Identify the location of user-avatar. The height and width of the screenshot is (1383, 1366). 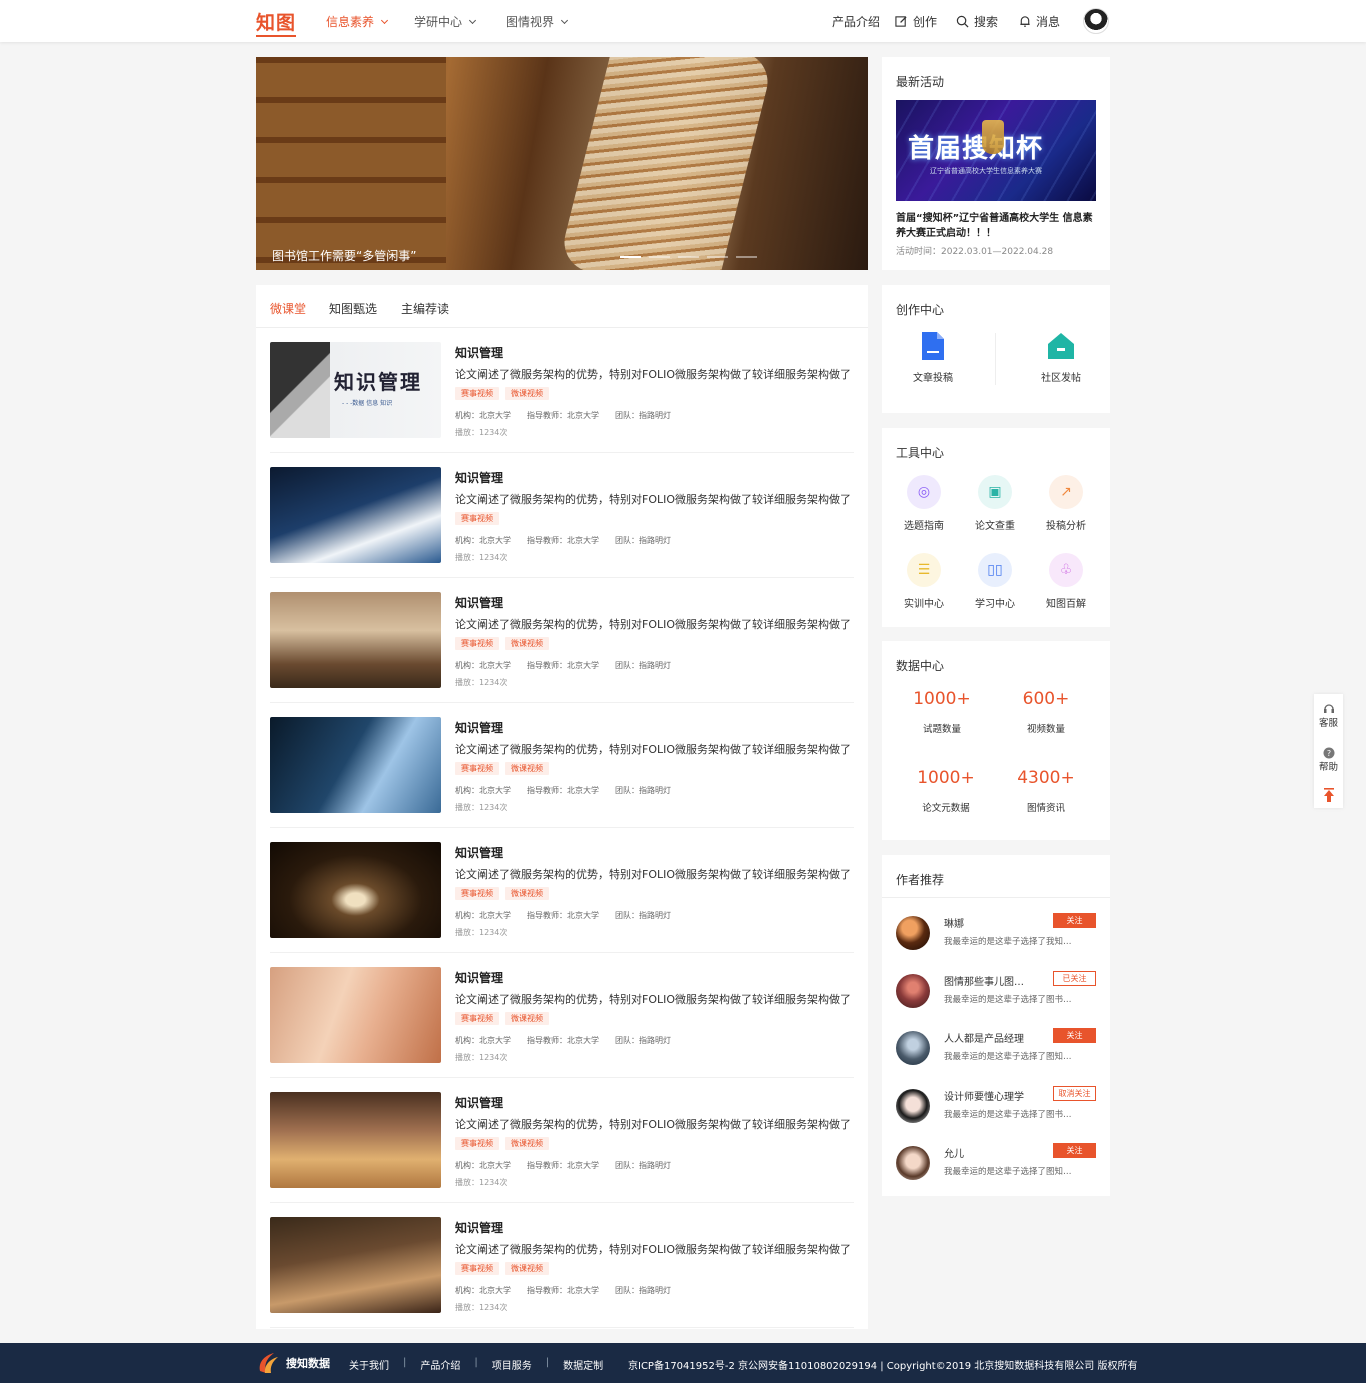
(1096, 21).